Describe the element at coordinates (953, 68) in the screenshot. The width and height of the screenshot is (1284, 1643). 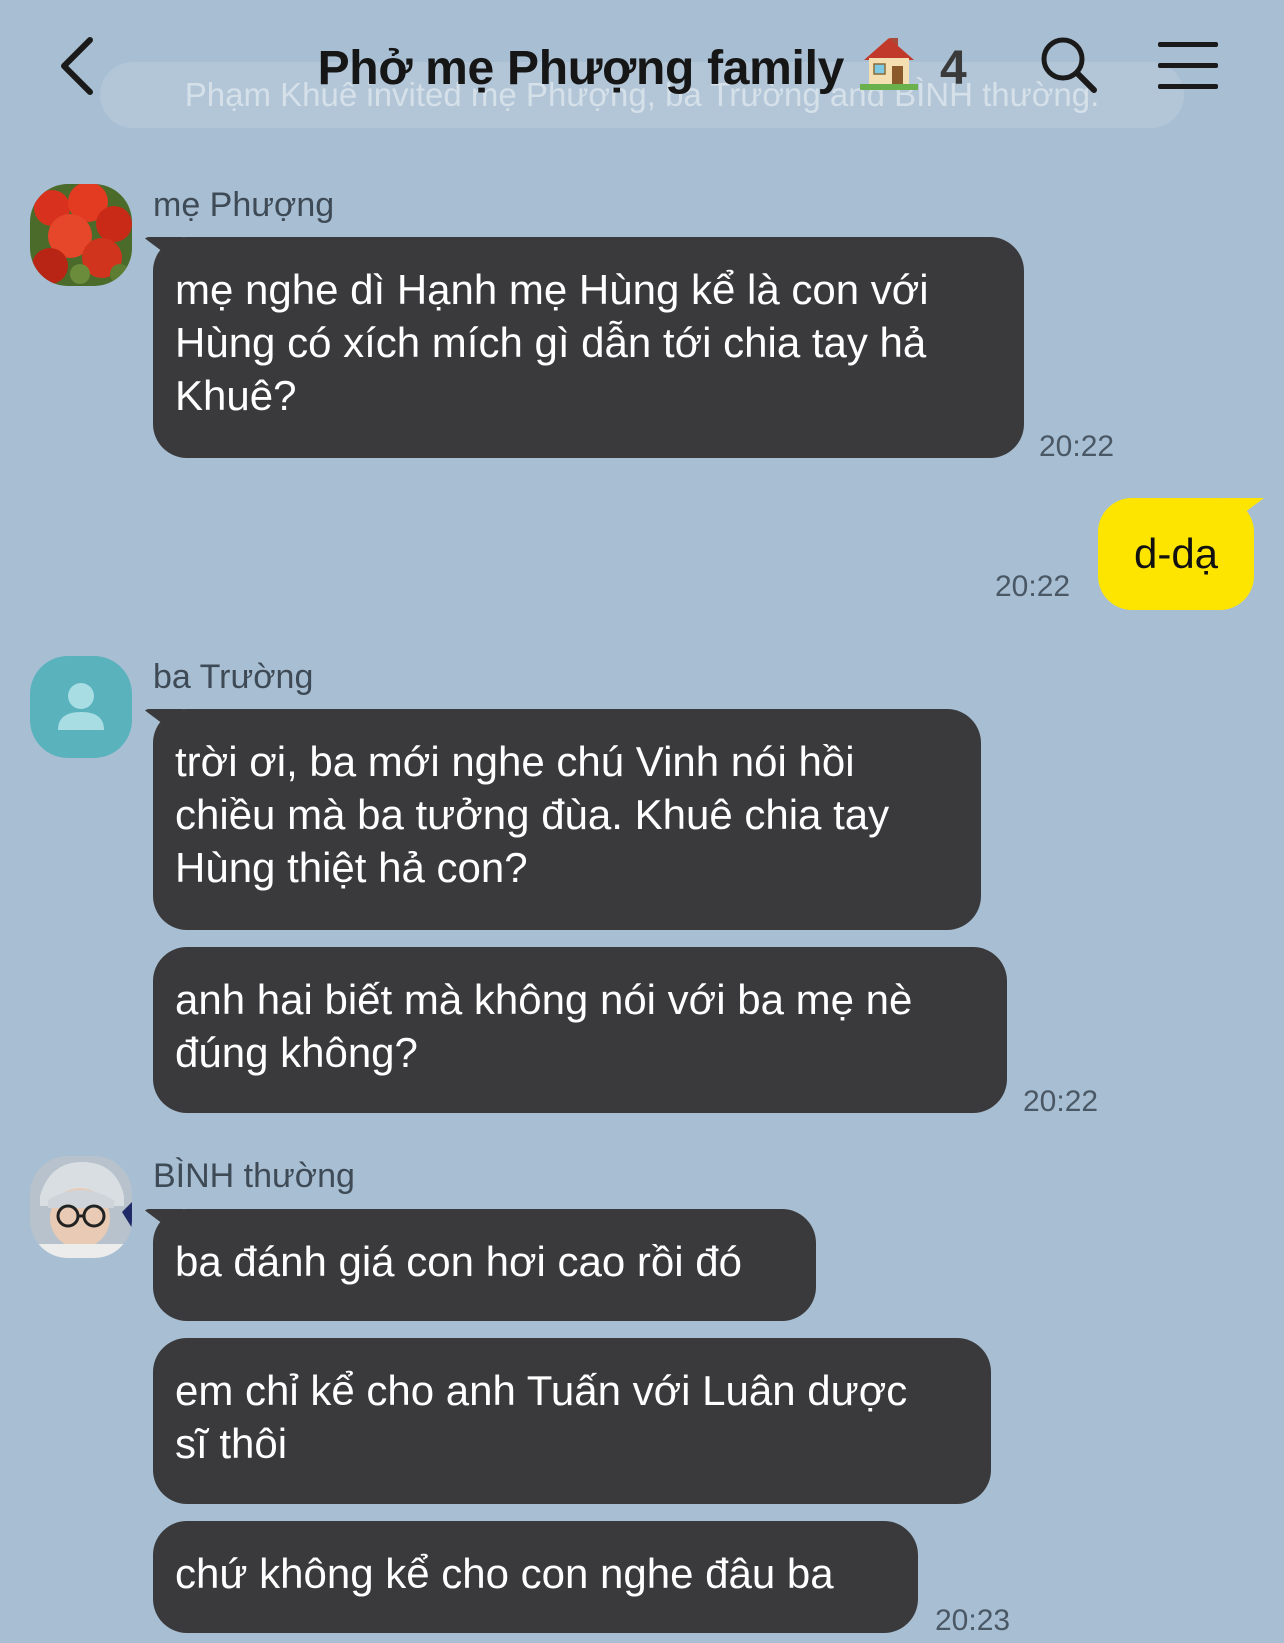
I see `member-count: 4` at that location.